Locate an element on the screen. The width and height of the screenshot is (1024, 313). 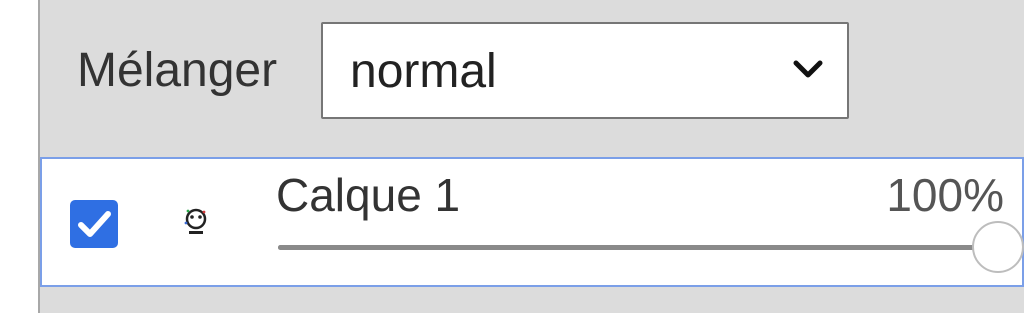
chevron-down-icon is located at coordinates (808, 69).